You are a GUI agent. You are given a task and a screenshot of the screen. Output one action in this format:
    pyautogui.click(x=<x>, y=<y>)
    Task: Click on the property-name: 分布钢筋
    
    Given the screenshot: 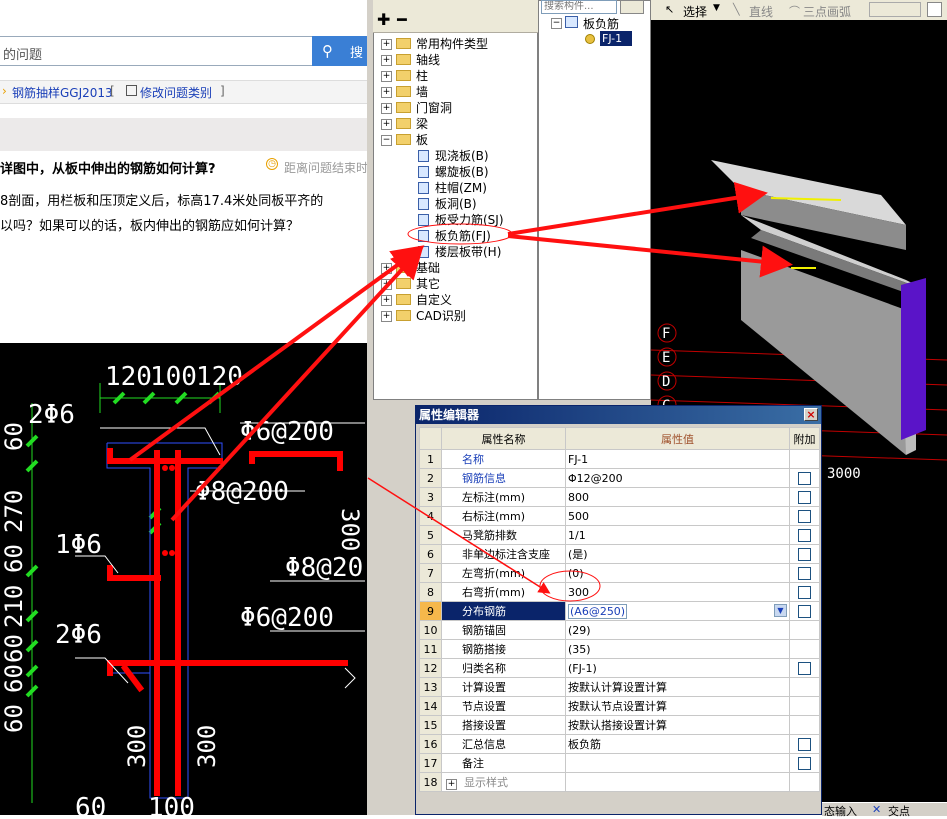 What is the action you would take?
    pyautogui.click(x=503, y=611)
    